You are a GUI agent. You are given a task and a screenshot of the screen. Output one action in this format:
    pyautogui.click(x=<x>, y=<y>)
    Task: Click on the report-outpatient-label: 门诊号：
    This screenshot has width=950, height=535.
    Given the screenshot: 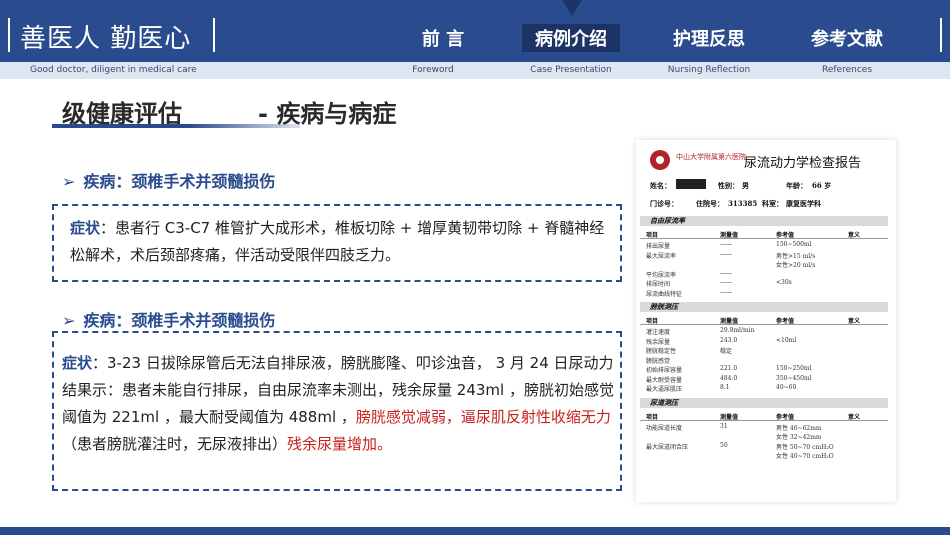 What is the action you would take?
    pyautogui.click(x=664, y=203)
    